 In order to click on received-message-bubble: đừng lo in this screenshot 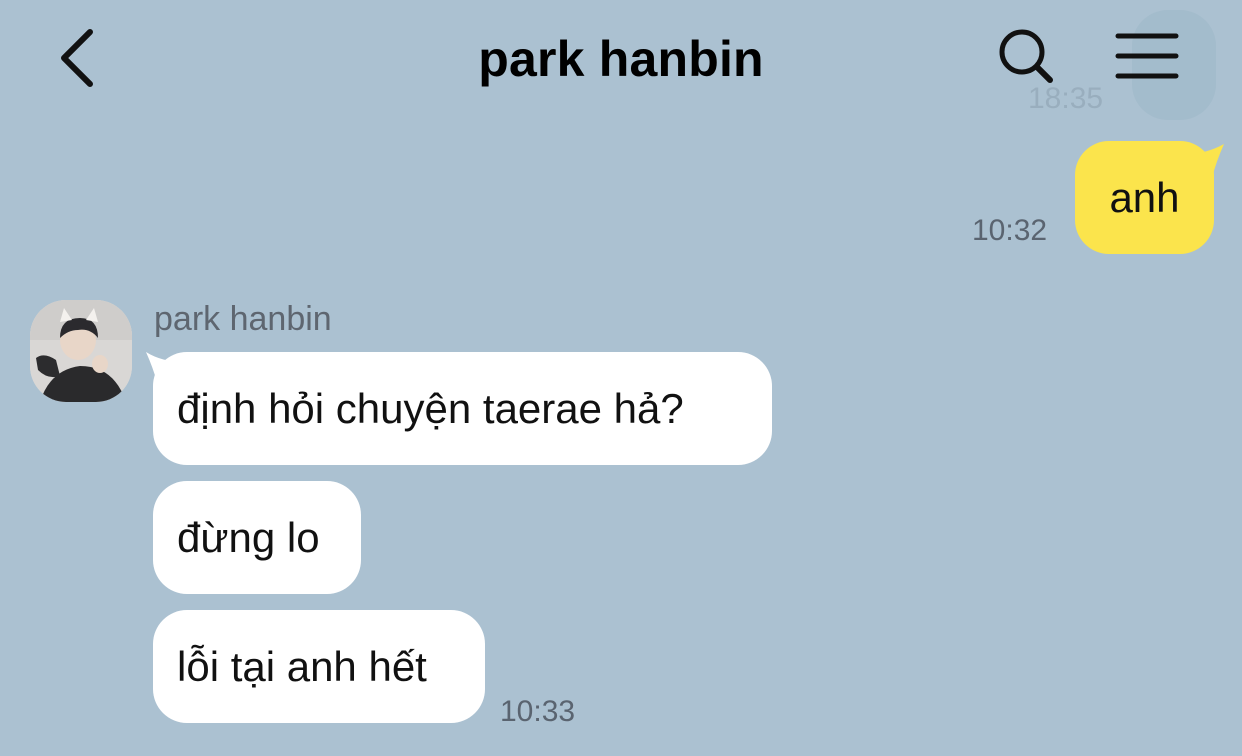, I will do `click(257, 537)`.